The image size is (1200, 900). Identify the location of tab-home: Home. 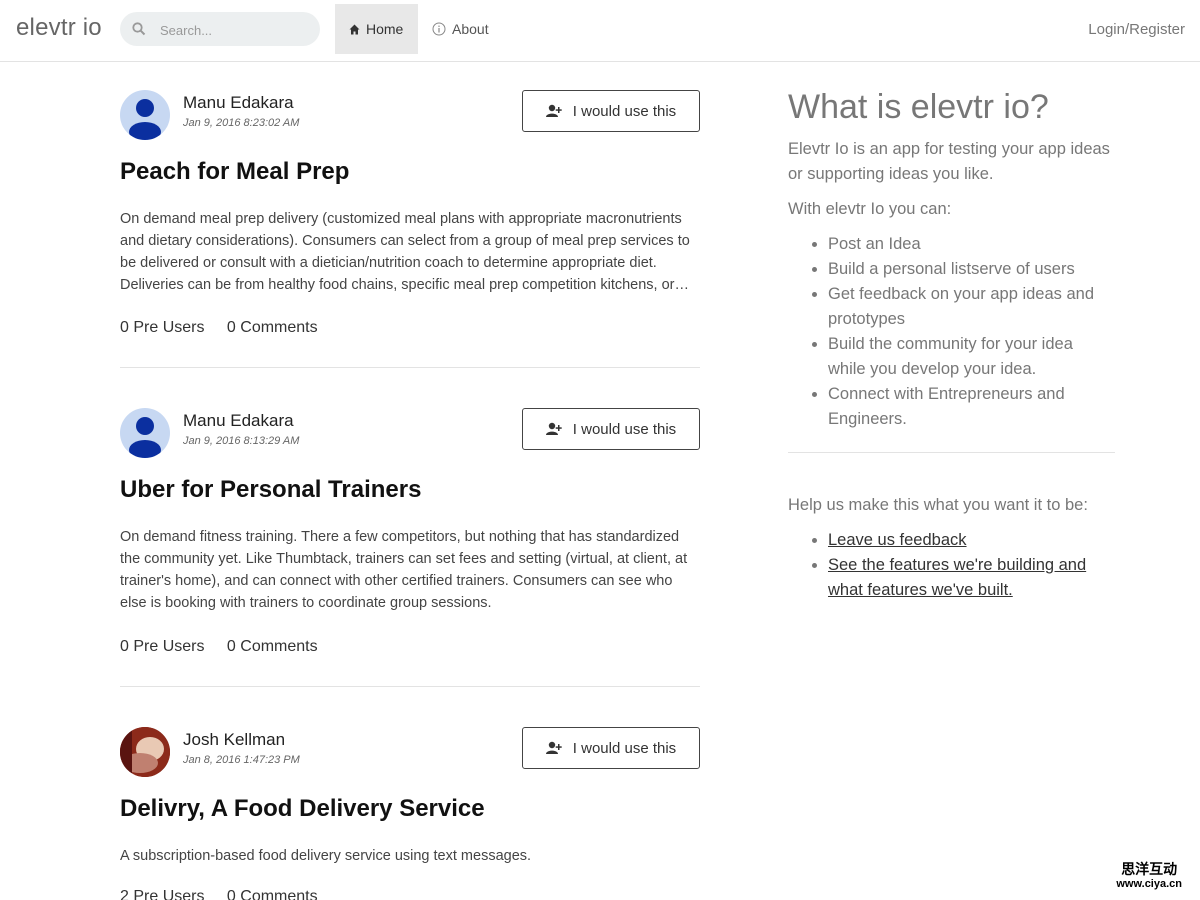
(376, 29).